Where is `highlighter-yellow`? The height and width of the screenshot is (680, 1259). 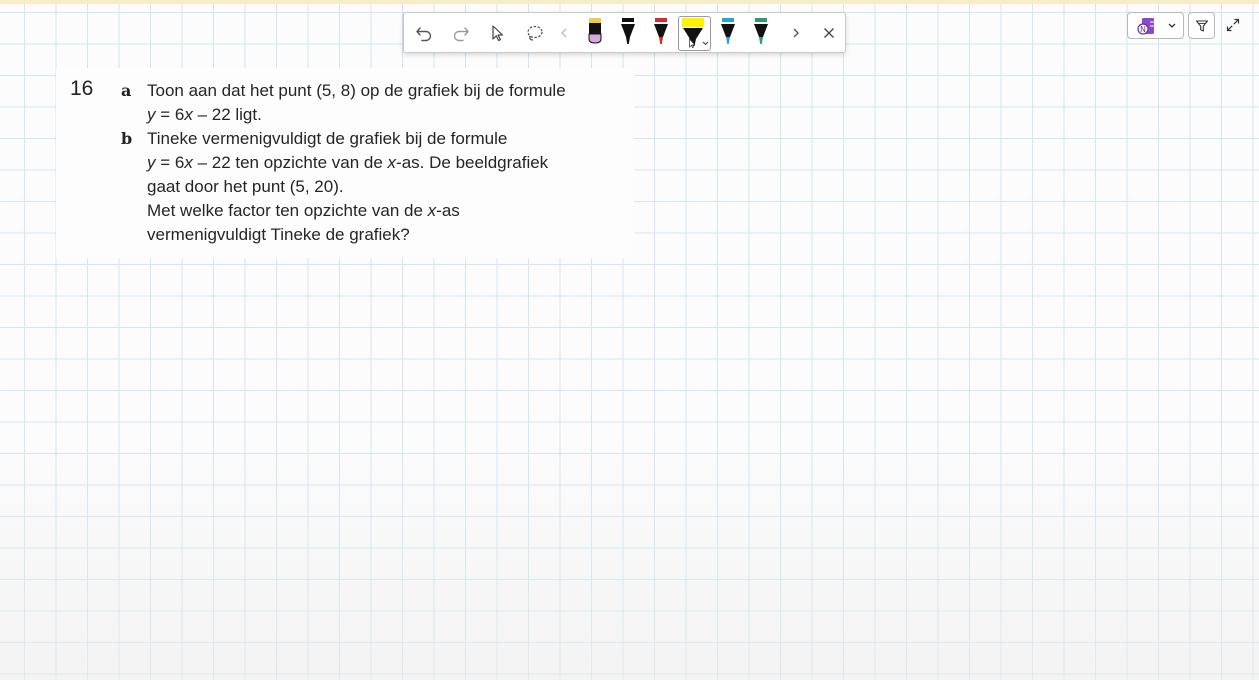
highlighter-yellow is located at coordinates (694, 33).